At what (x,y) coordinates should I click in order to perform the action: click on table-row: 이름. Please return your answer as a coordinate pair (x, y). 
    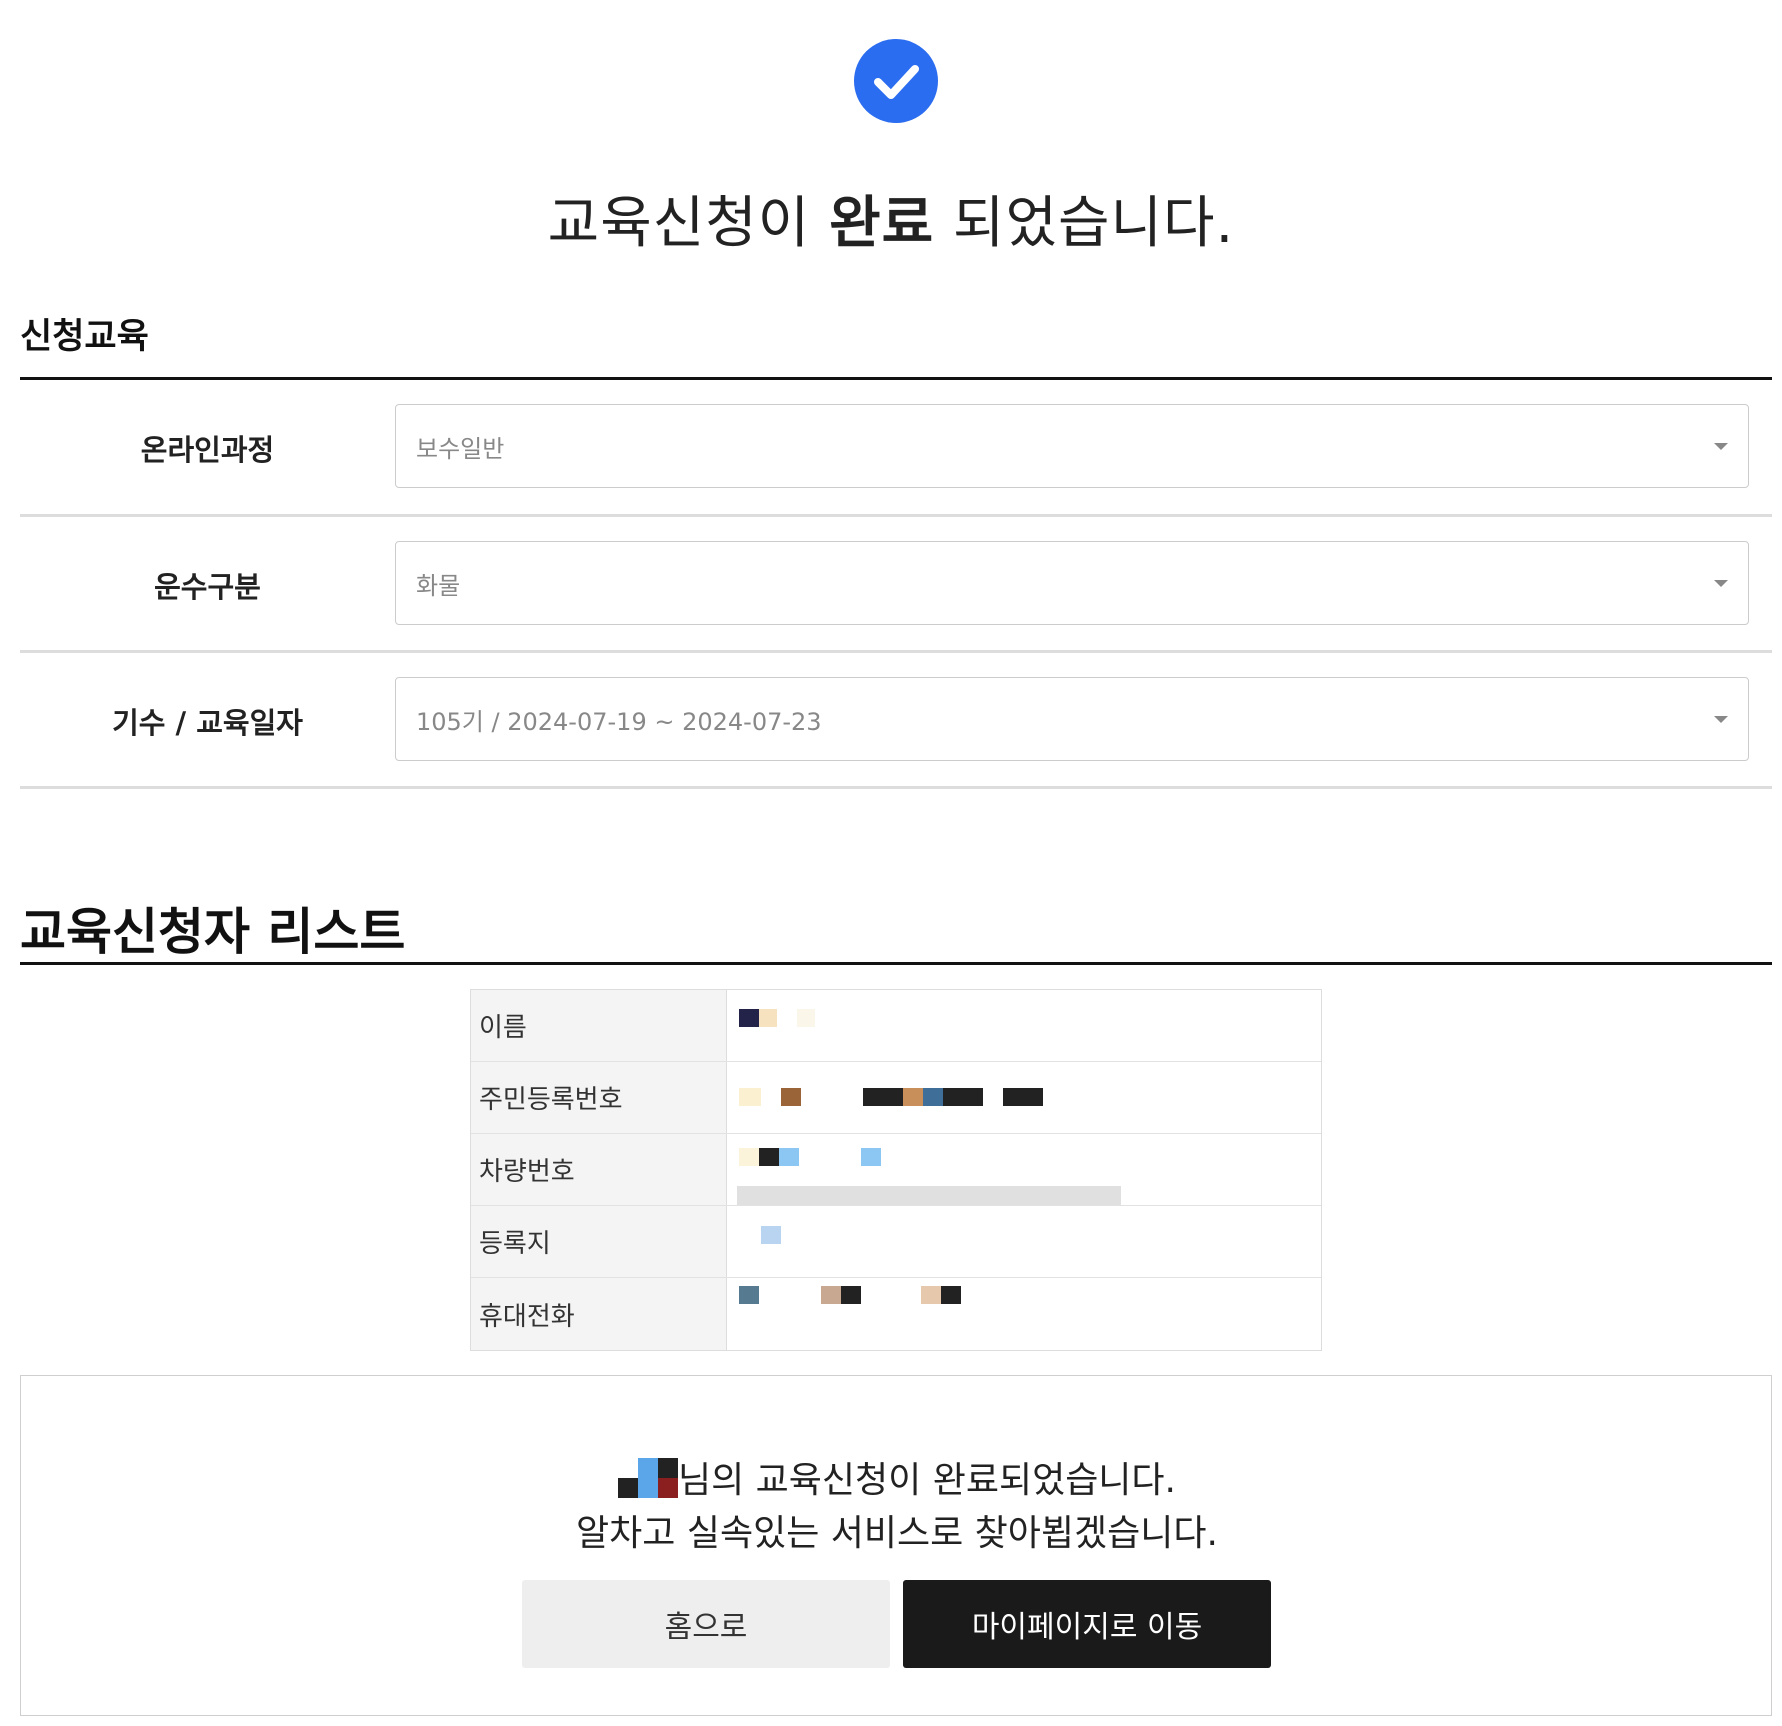
    Looking at the image, I should click on (896, 1026).